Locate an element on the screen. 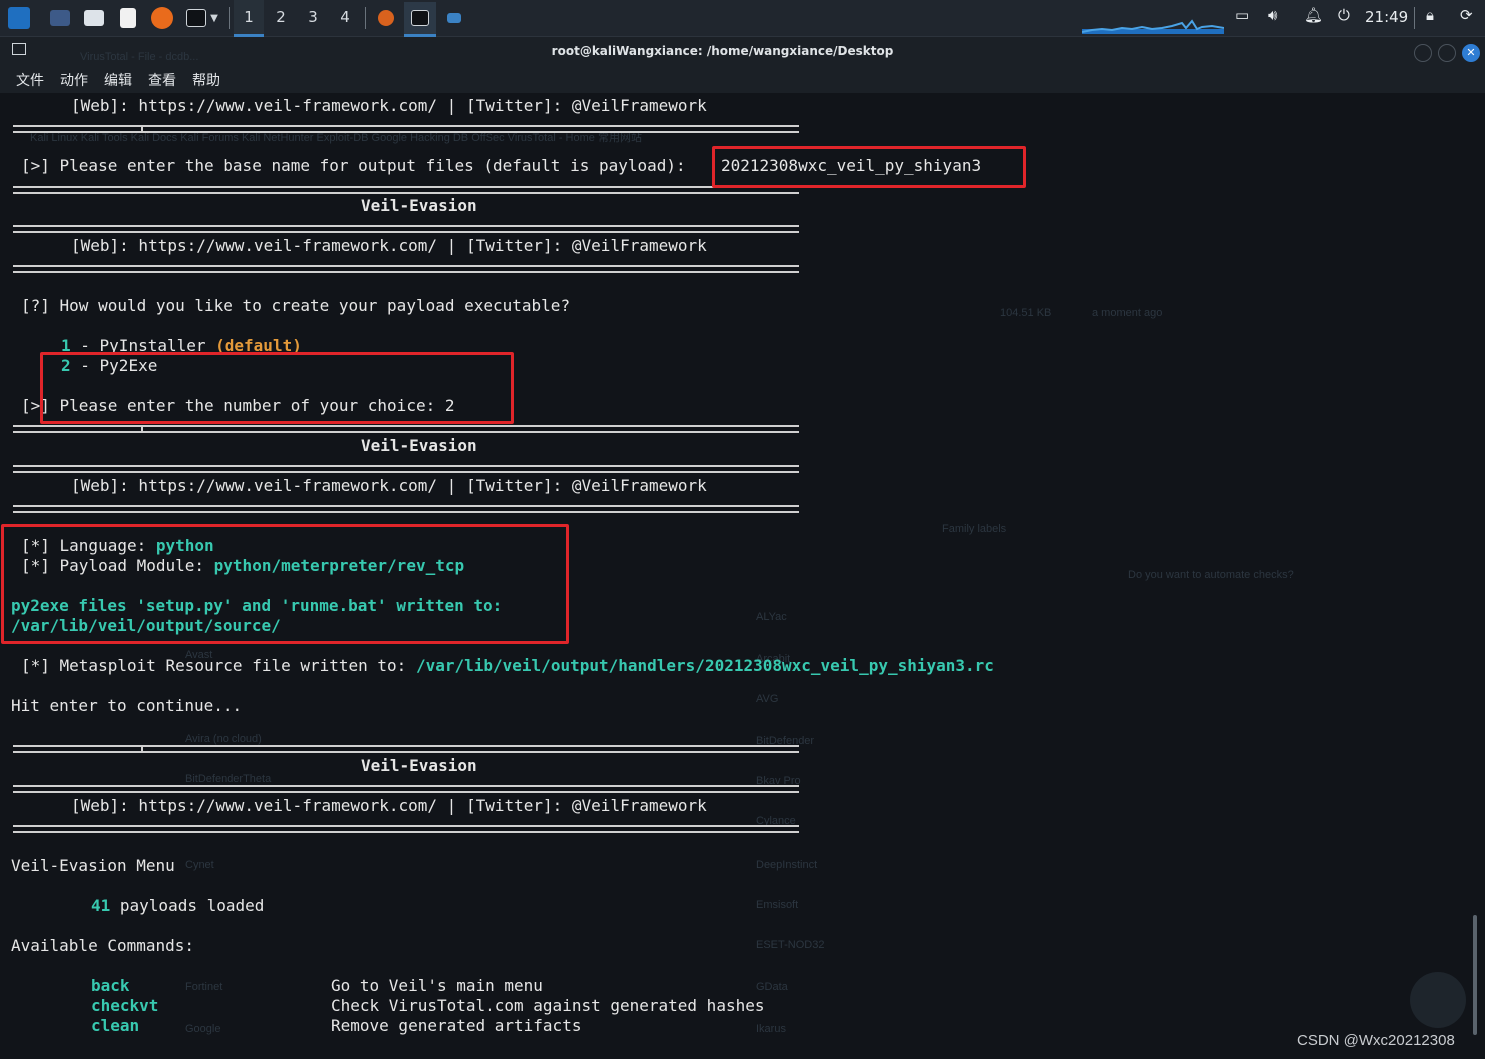 This screenshot has height=1059, width=1485. maximize-button is located at coordinates (1447, 53).